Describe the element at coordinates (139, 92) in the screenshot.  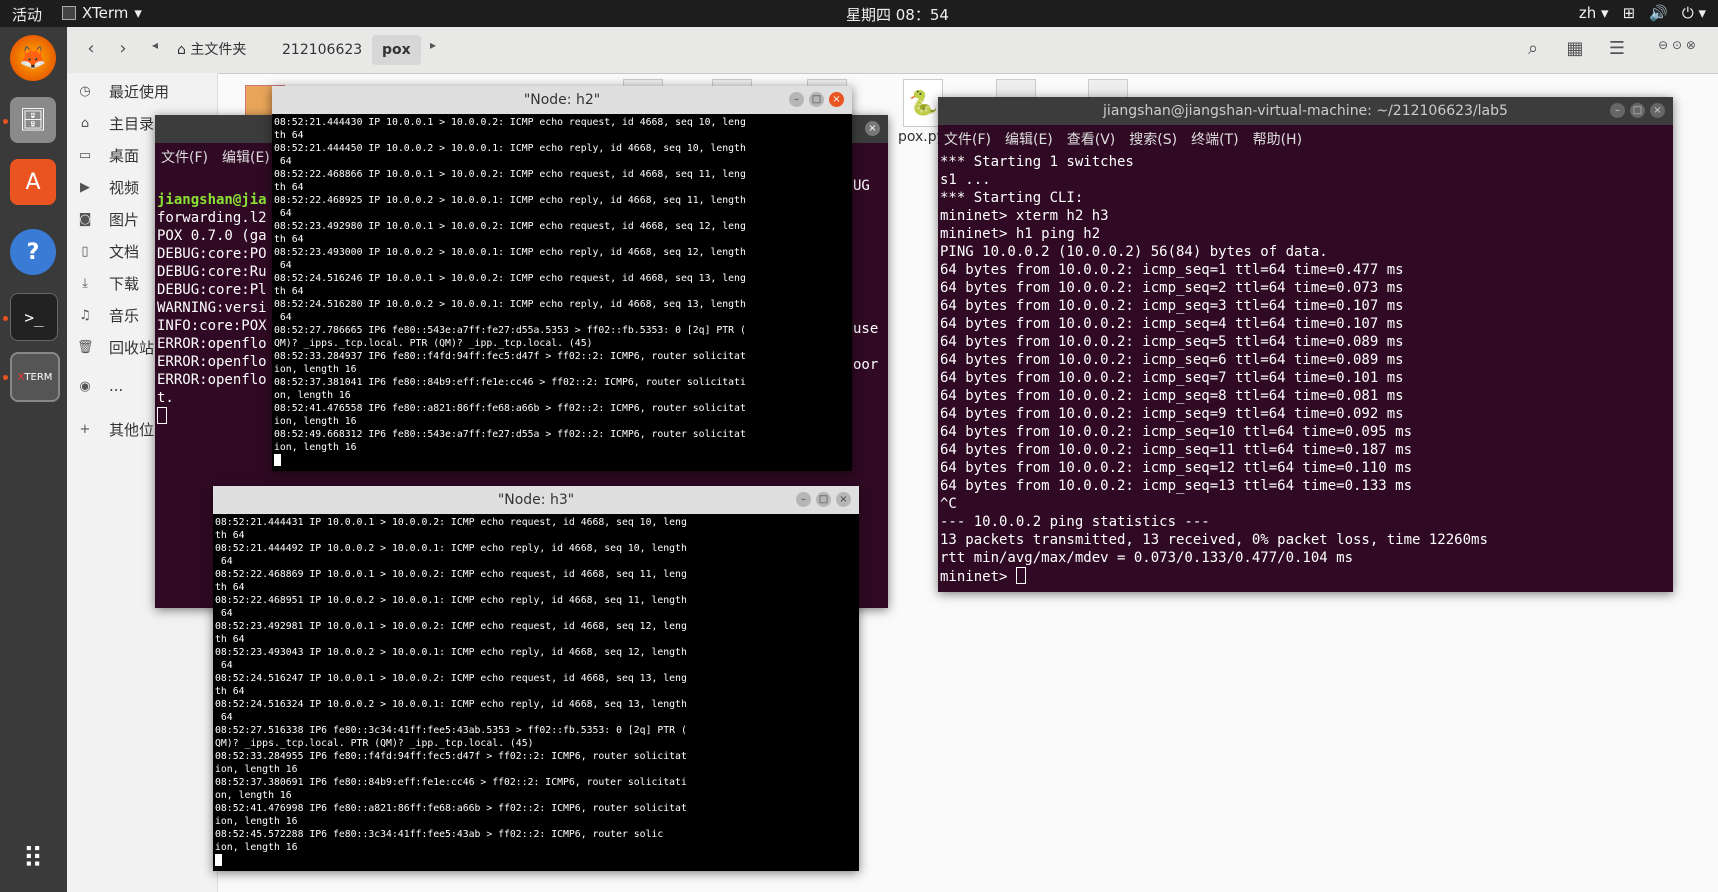
I see `sidebar-label: 最近使用` at that location.